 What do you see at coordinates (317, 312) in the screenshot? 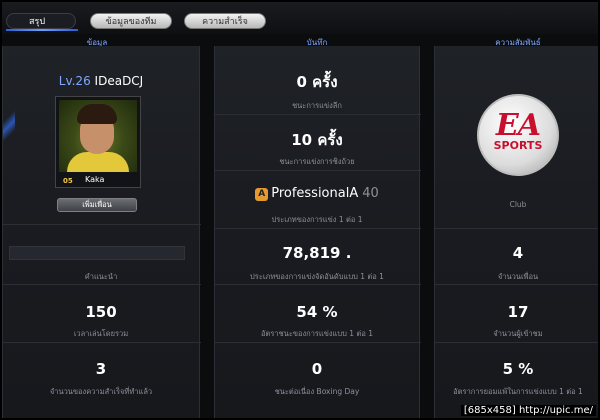
I see `win-rate-value: 54 %` at bounding box center [317, 312].